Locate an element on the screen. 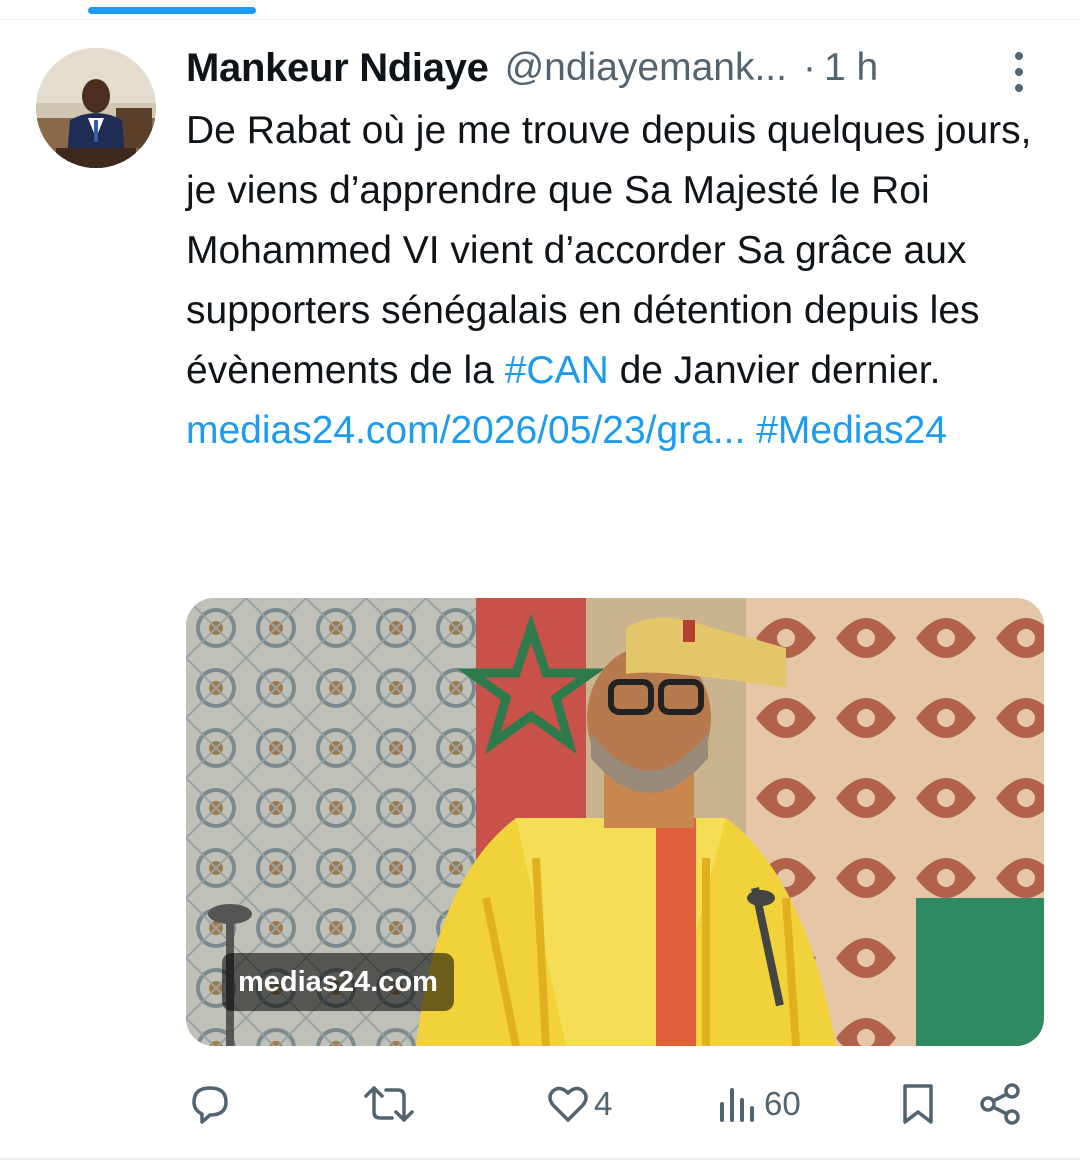 This screenshot has width=1080, height=1174. views-button: 60 is located at coordinates (758, 1104).